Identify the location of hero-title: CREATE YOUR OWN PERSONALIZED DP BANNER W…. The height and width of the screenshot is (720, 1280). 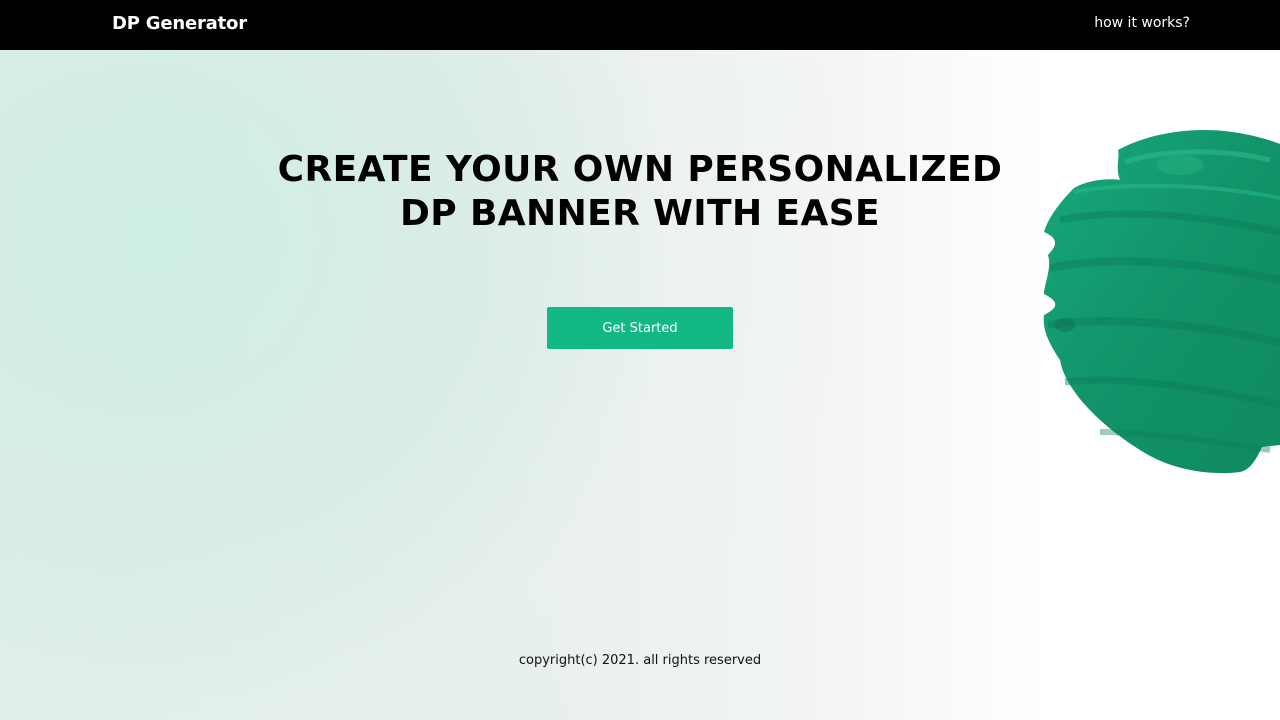
(640, 192).